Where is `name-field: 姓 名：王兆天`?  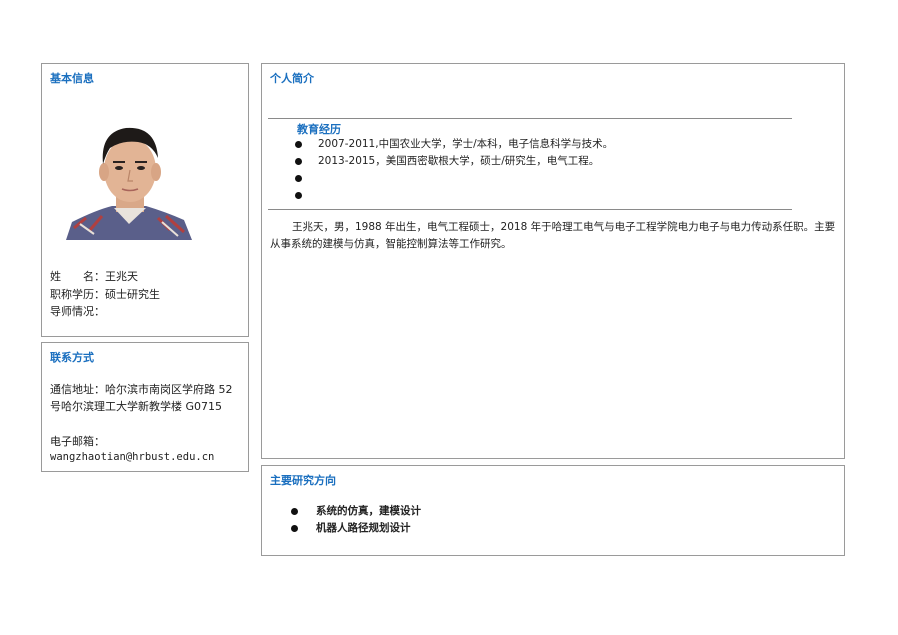
name-field: 姓 名：王兆天 is located at coordinates (94, 276).